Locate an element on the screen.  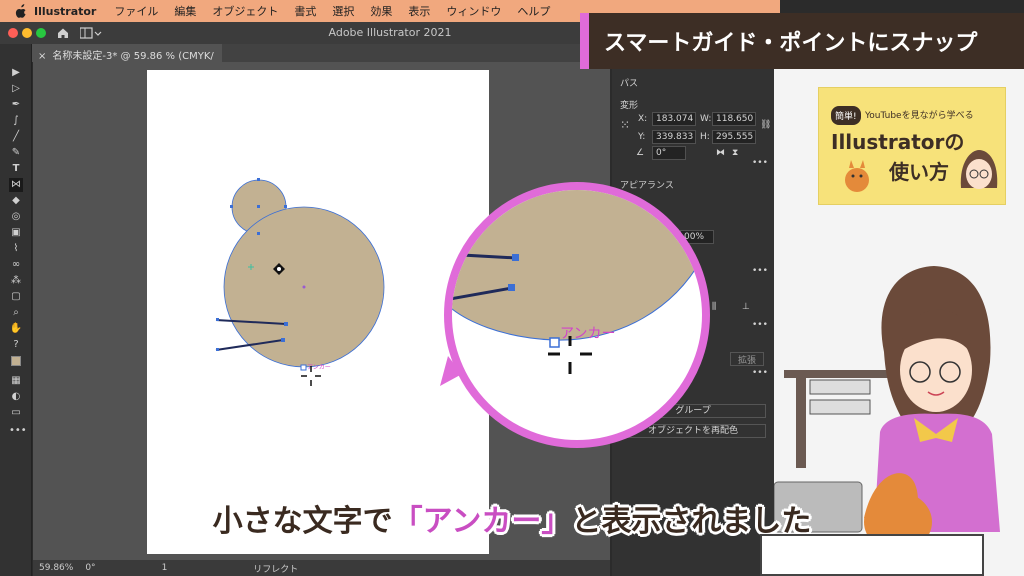
fill-stroke-swatch-icon is located at coordinates (16, 363).